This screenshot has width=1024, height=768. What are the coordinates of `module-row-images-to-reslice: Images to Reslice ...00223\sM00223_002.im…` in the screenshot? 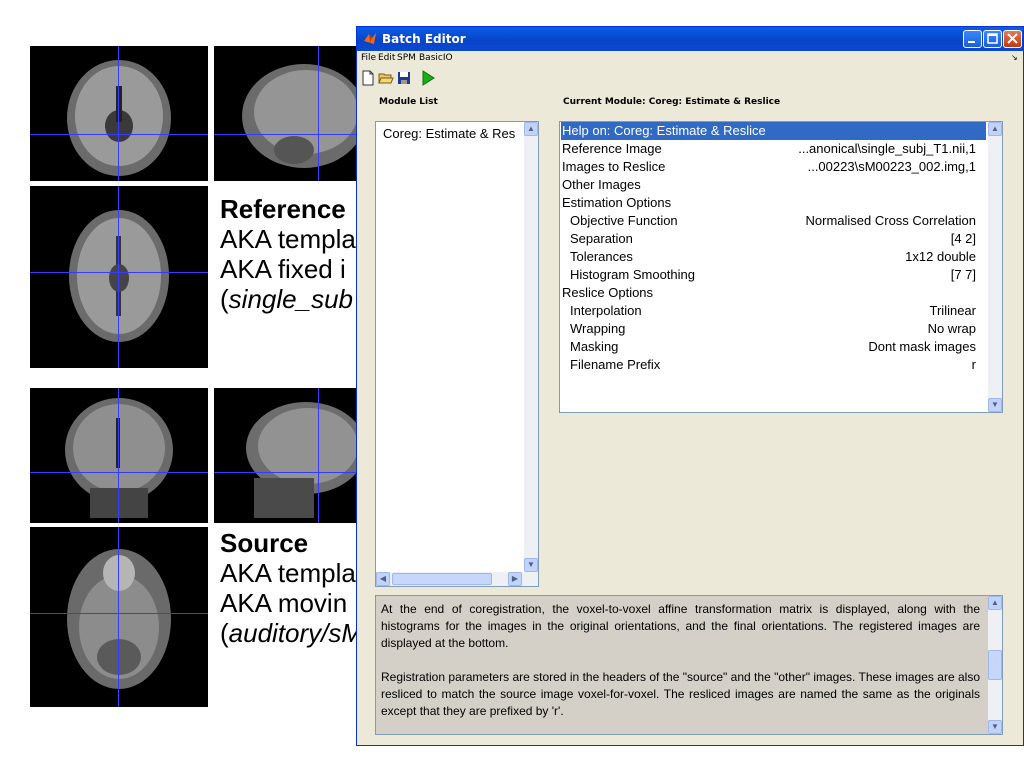 It's located at (773, 167).